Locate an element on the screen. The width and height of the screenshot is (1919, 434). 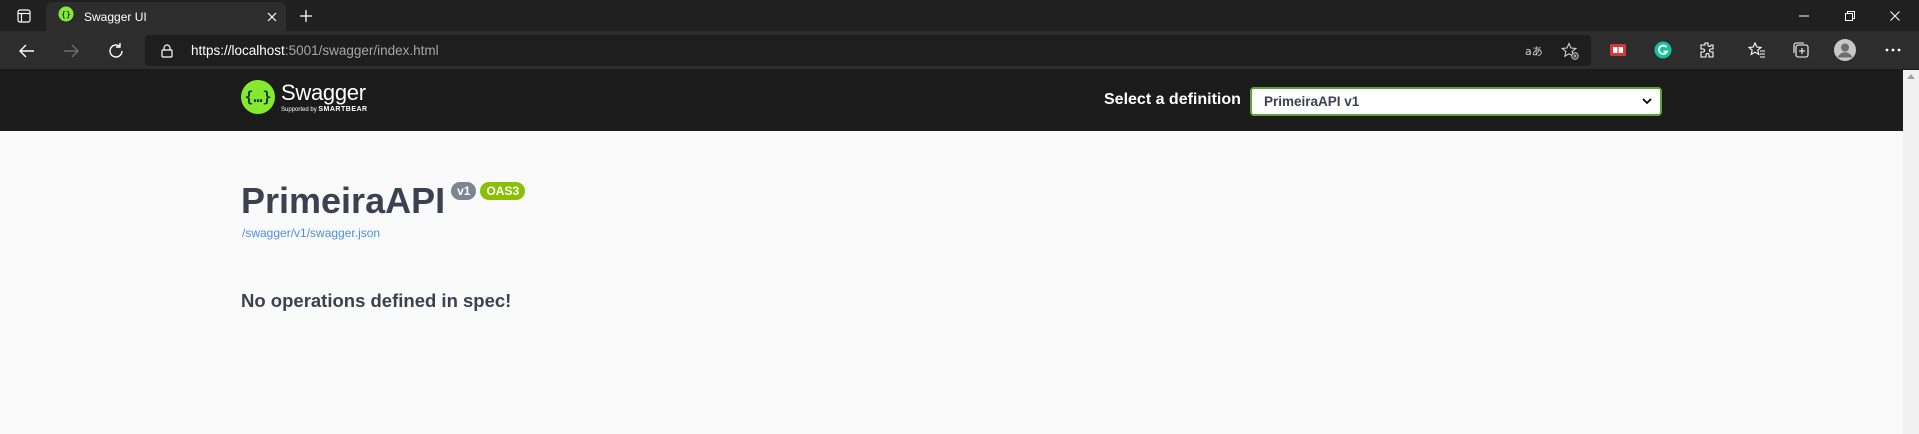
more-options-icon is located at coordinates (1893, 50).